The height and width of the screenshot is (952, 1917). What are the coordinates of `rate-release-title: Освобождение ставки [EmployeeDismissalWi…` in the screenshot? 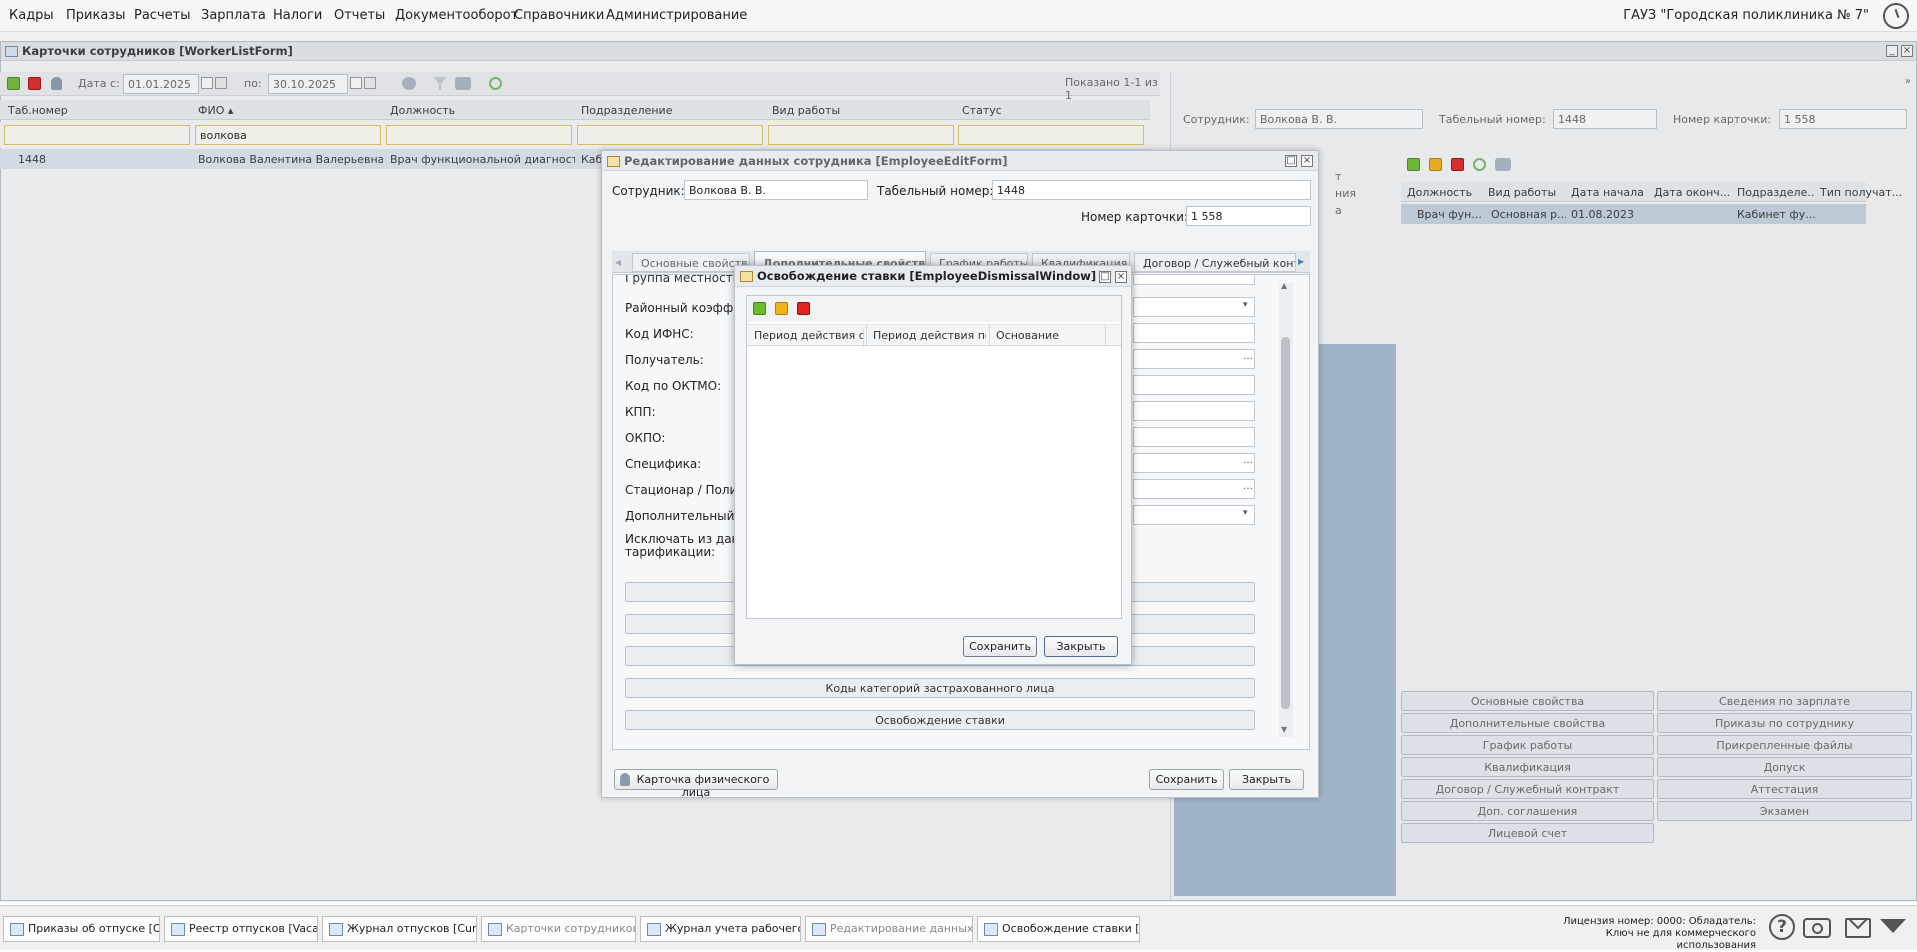 It's located at (927, 276).